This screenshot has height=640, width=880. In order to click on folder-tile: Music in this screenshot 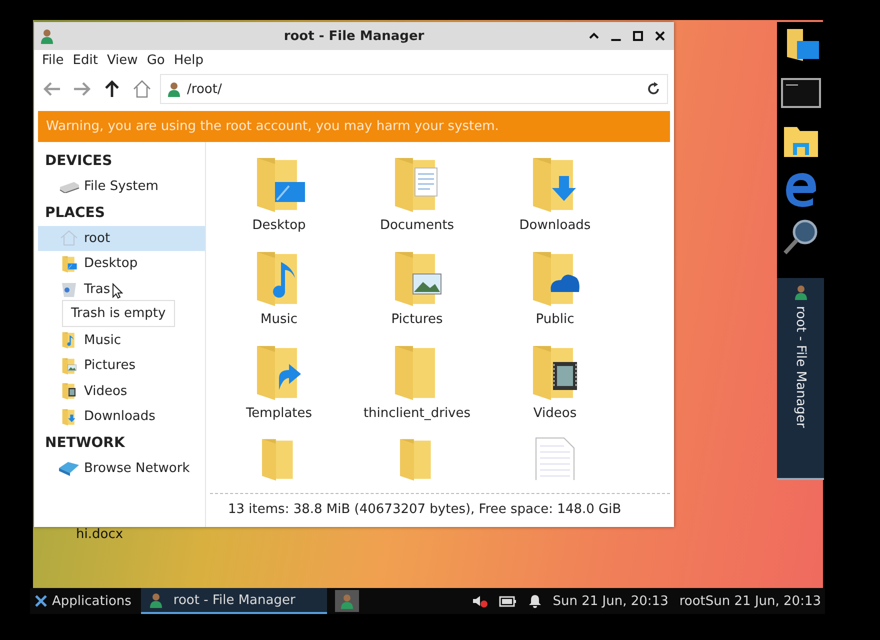, I will do `click(279, 295)`.